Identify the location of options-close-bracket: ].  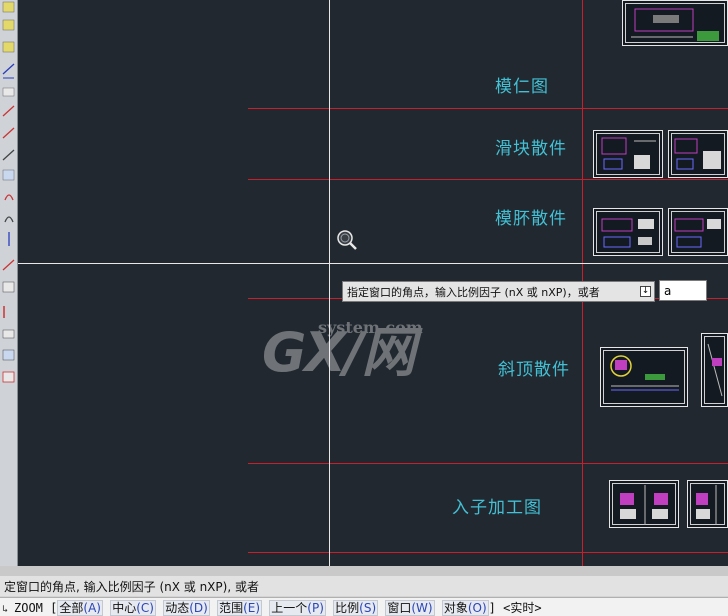
(492, 608).